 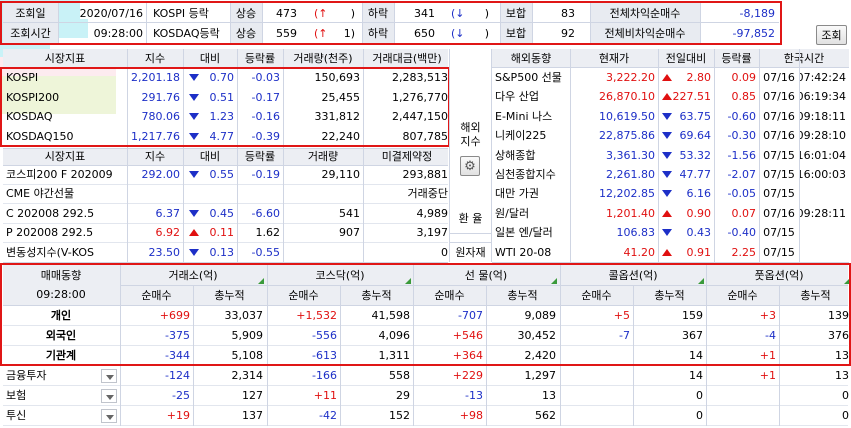 I want to click on rise-count: 559, so click(x=286, y=33).